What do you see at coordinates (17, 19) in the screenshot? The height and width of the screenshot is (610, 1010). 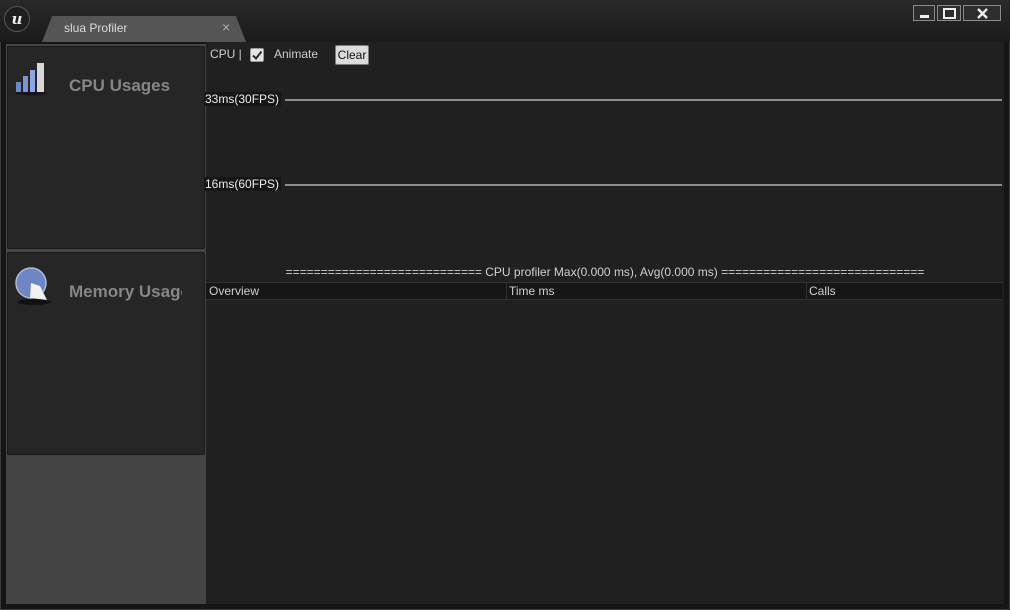 I see `unreal-logo-icon: u` at bounding box center [17, 19].